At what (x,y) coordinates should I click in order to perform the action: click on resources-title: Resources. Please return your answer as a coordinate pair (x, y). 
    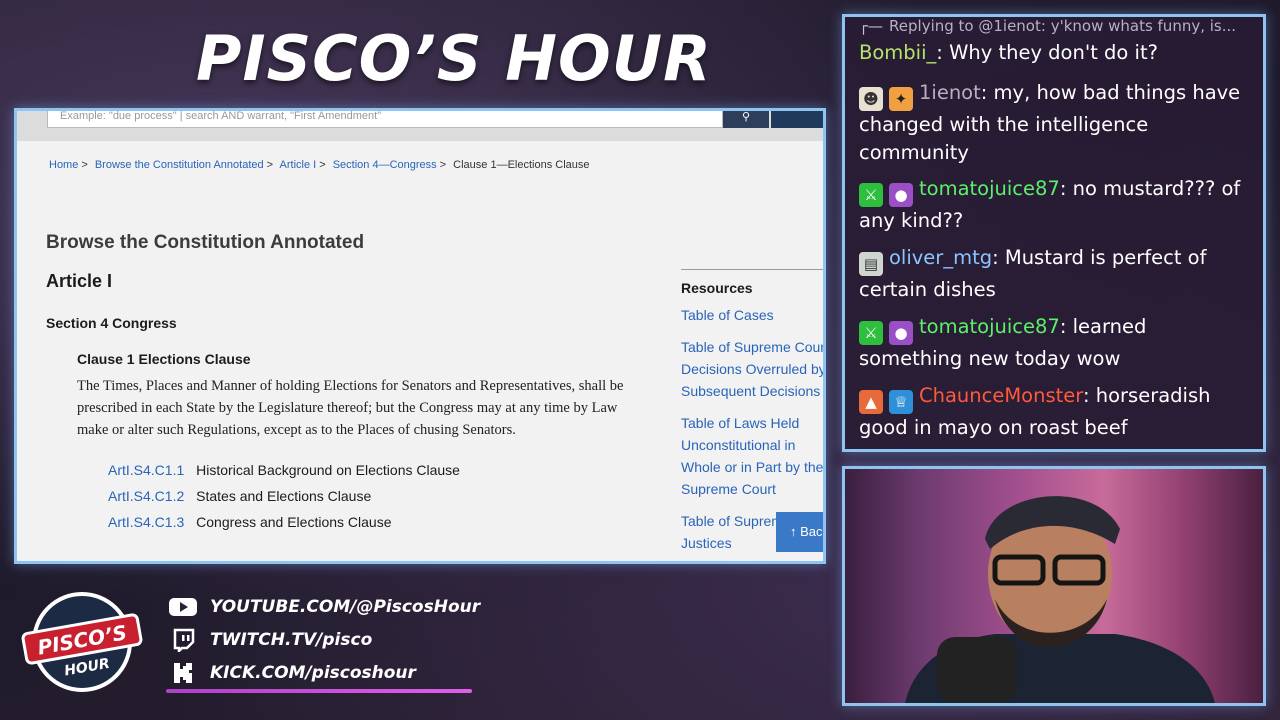
    Looking at the image, I should click on (717, 288).